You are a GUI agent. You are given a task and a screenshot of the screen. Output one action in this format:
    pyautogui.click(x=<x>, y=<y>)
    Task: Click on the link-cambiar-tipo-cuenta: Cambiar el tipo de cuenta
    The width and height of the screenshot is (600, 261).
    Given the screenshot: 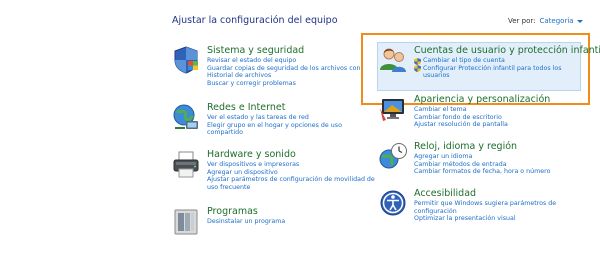 What is the action you would take?
    pyautogui.click(x=507, y=61)
    